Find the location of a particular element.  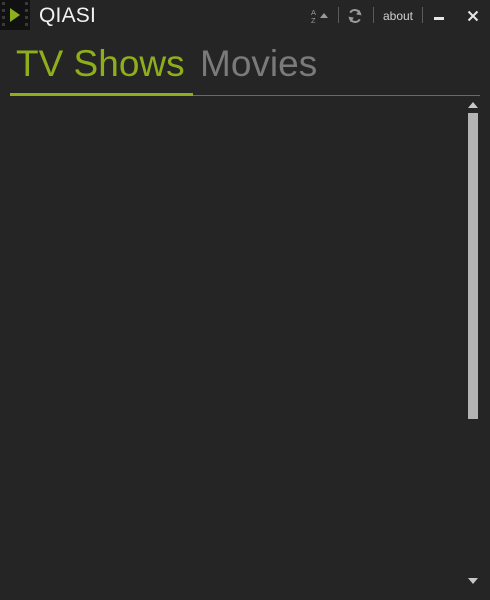

app-title: QIASI is located at coordinates (68, 15).